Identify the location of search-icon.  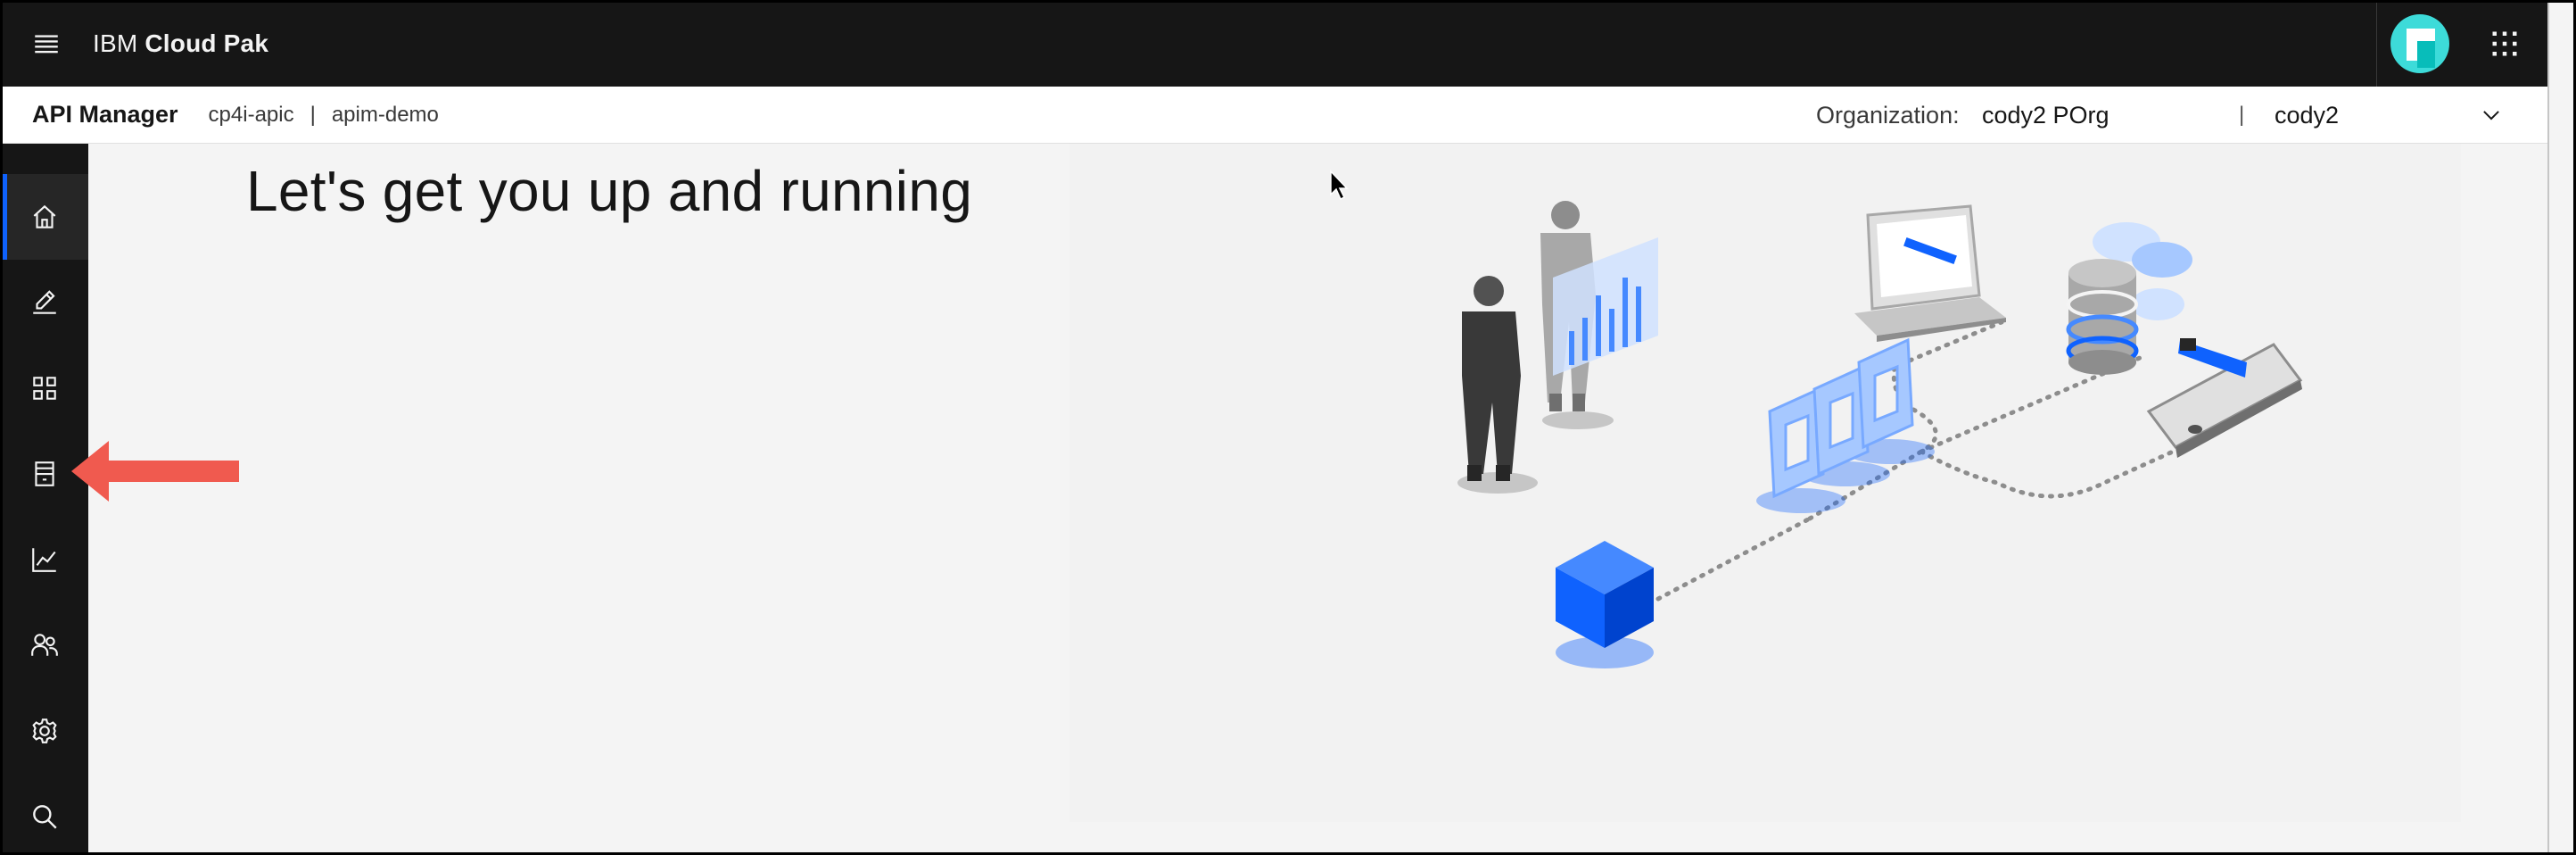
(45, 817).